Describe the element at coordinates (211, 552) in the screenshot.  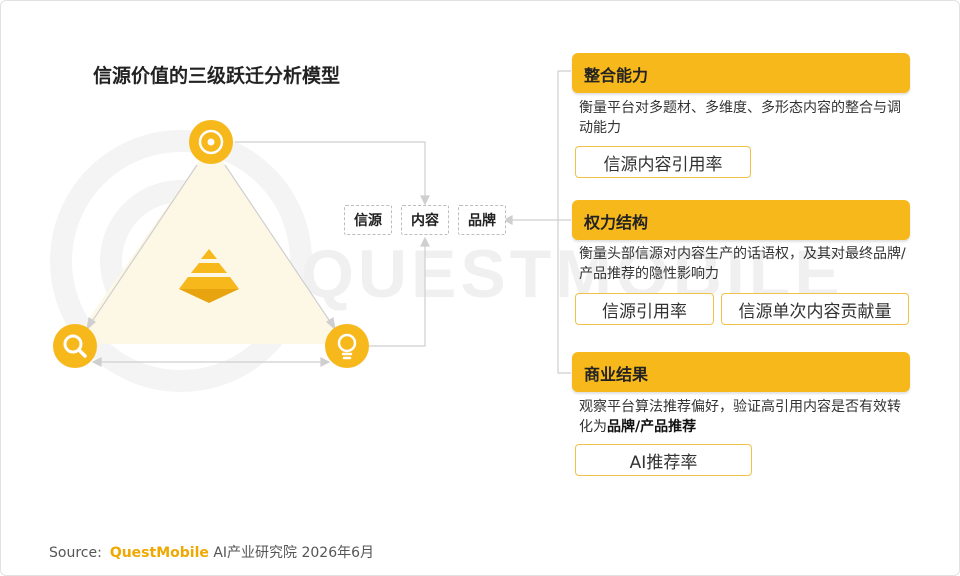
I see `source-line: Source: QuestMobile AI产业研究院 2026年6月` at that location.